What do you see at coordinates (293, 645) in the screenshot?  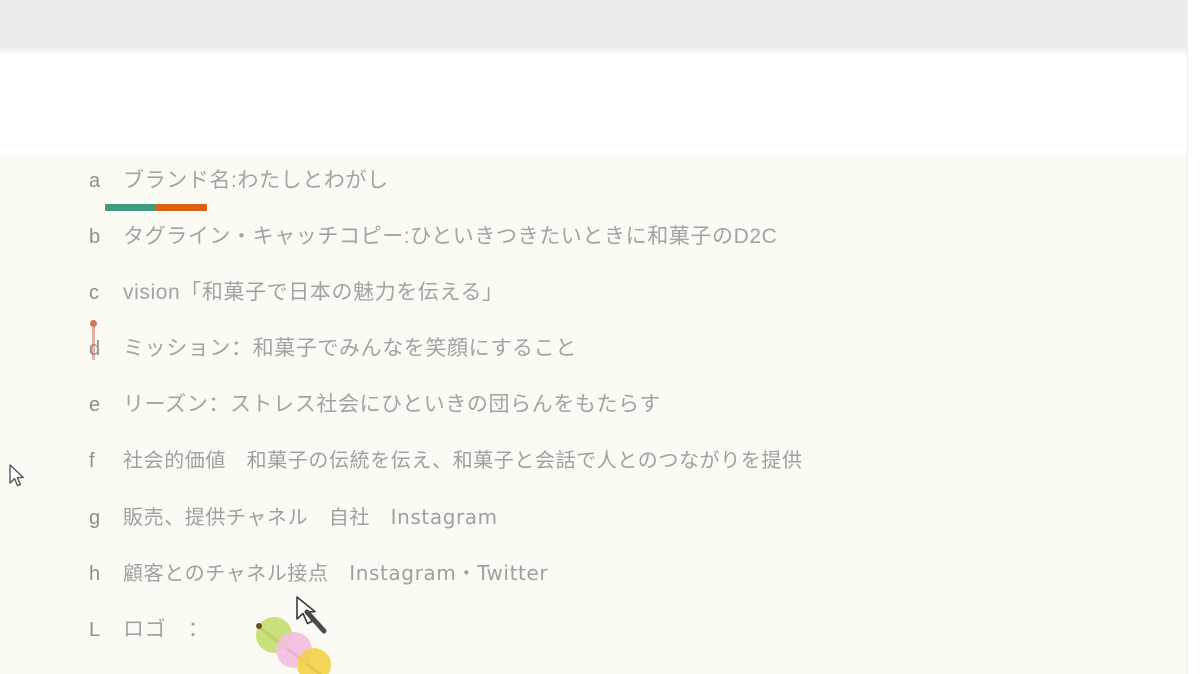 I see `dango-logo-icon` at bounding box center [293, 645].